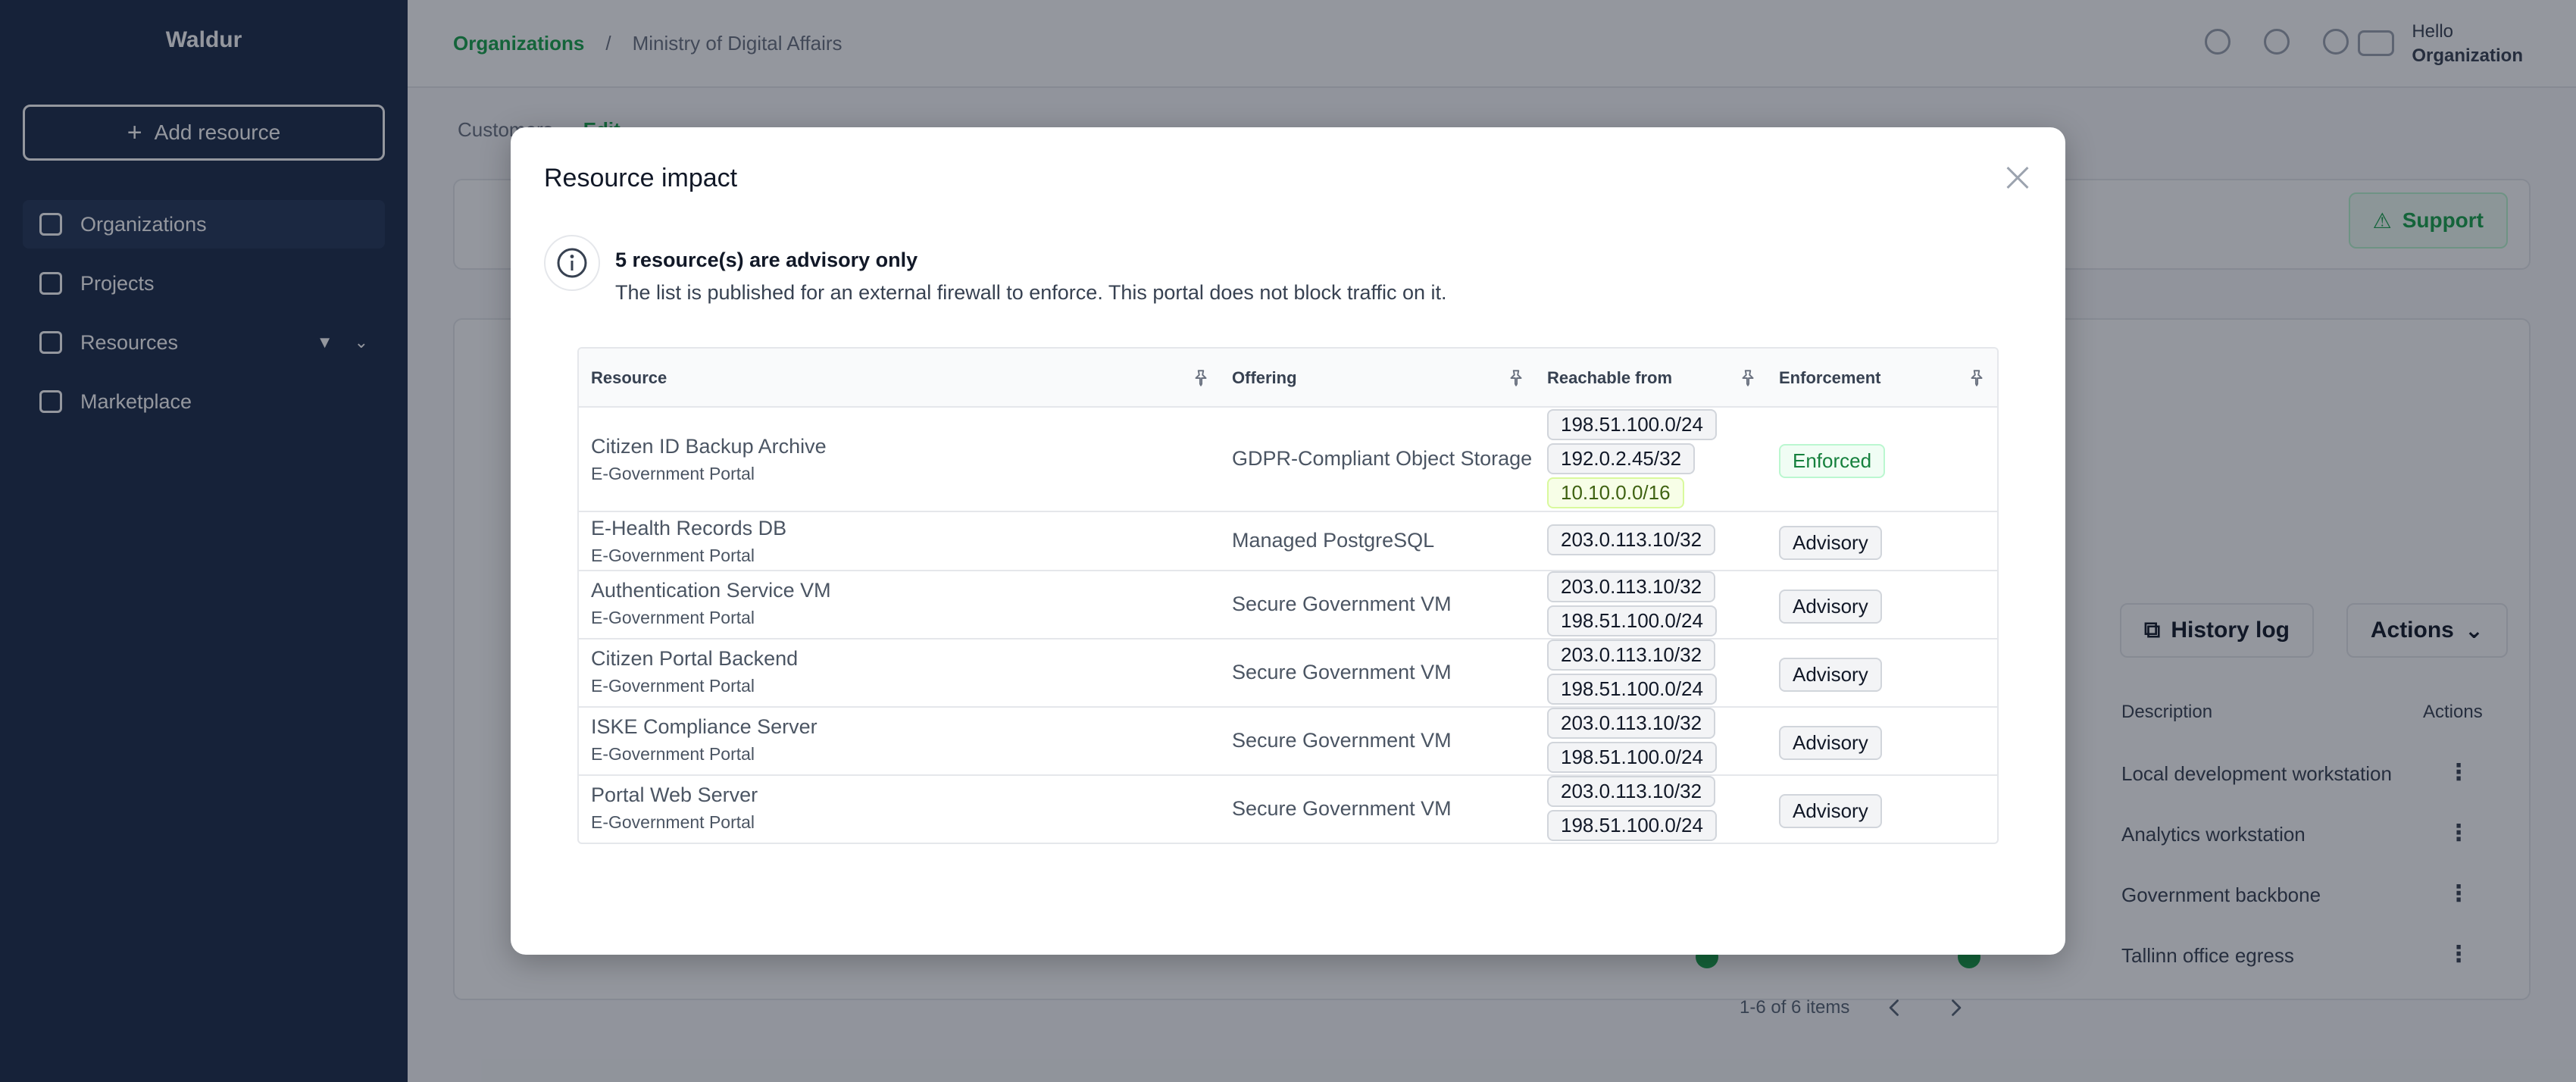 The image size is (2576, 1082). What do you see at coordinates (674, 794) in the screenshot?
I see `resource-name: Portal Web Server` at bounding box center [674, 794].